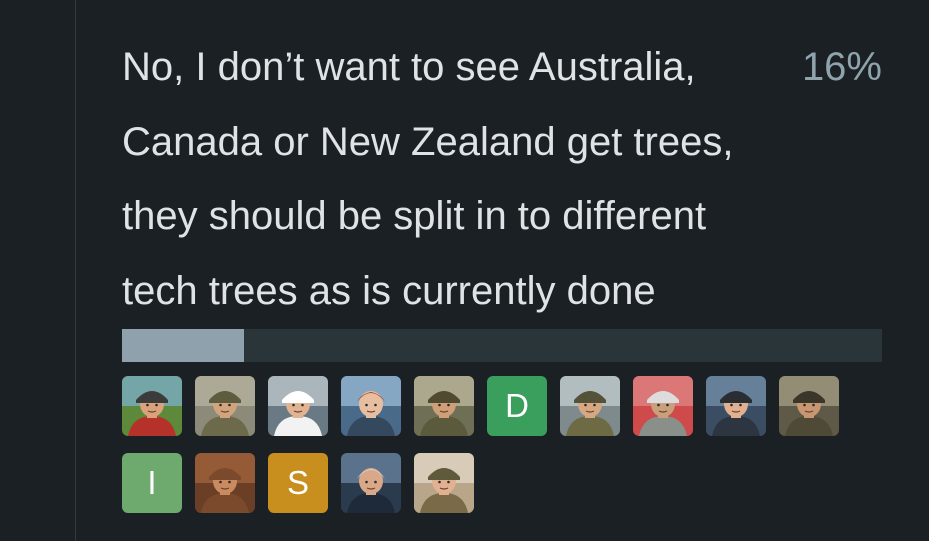 The width and height of the screenshot is (929, 541). Describe the element at coordinates (409, 67) in the screenshot. I see `poll-option-text-line: No, I don’t want to see Australia,` at that location.